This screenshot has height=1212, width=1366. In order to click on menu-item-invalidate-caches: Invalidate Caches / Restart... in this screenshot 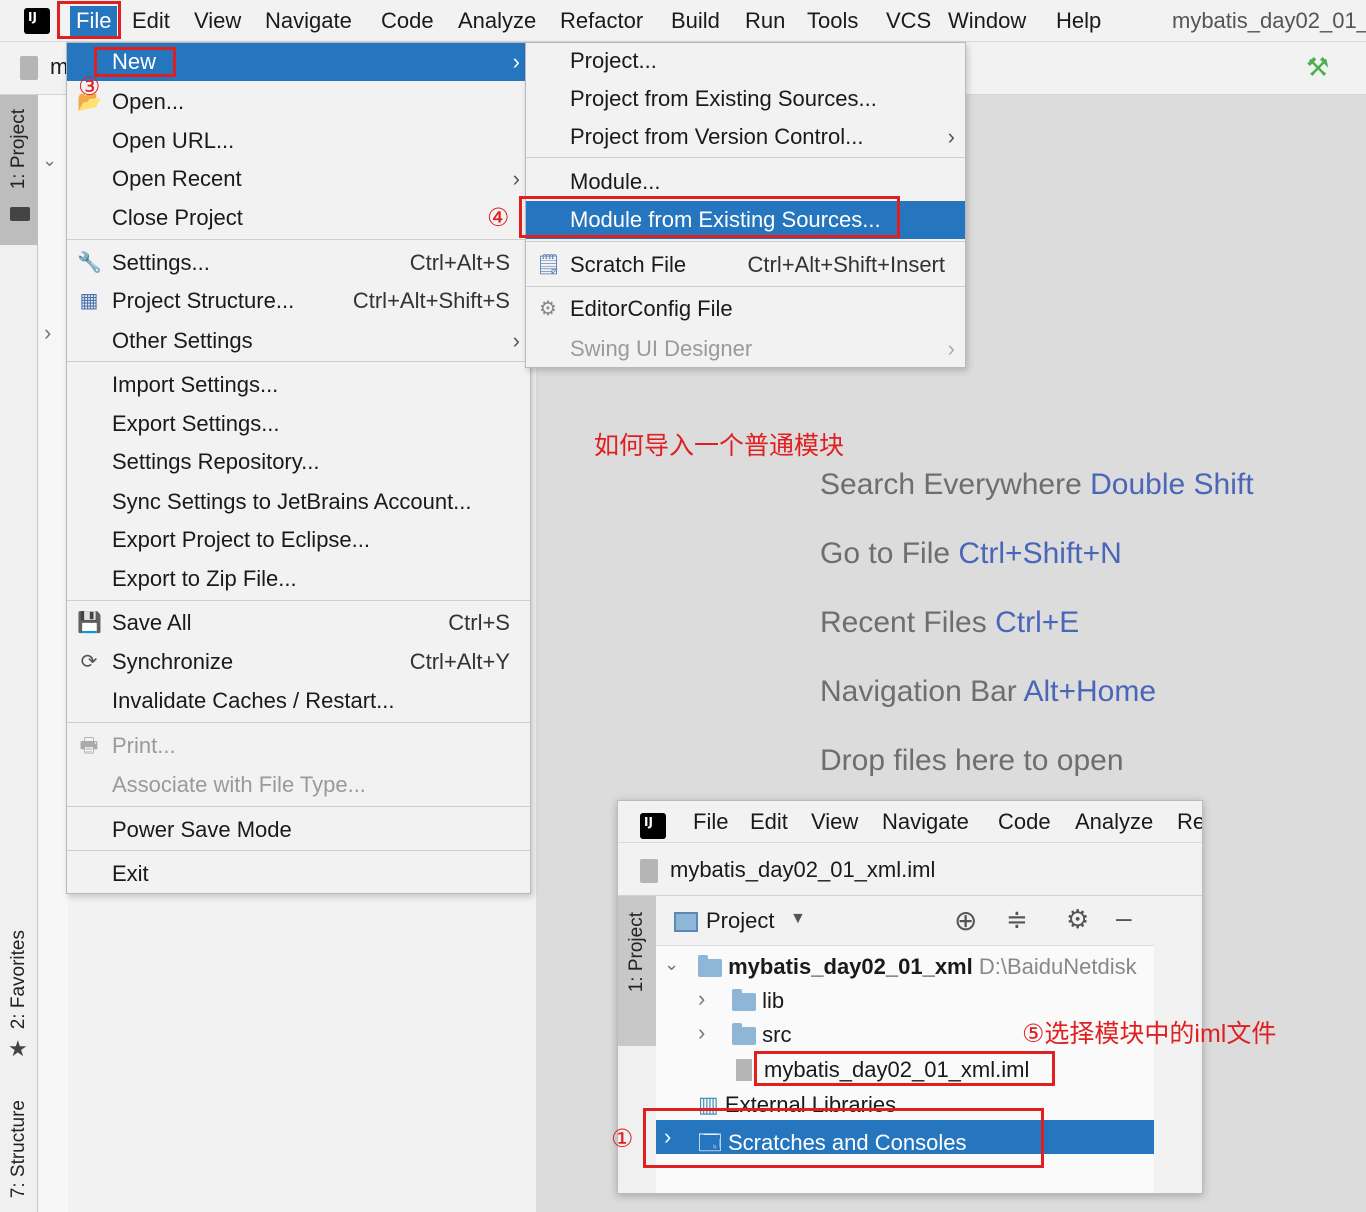, I will do `click(298, 701)`.